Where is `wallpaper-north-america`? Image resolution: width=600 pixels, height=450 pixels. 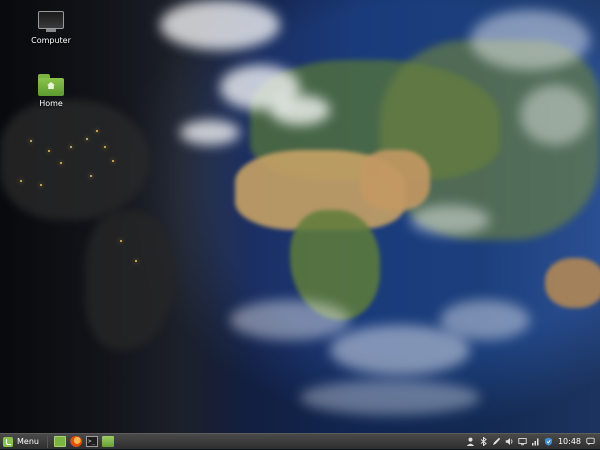 wallpaper-north-america is located at coordinates (75, 160).